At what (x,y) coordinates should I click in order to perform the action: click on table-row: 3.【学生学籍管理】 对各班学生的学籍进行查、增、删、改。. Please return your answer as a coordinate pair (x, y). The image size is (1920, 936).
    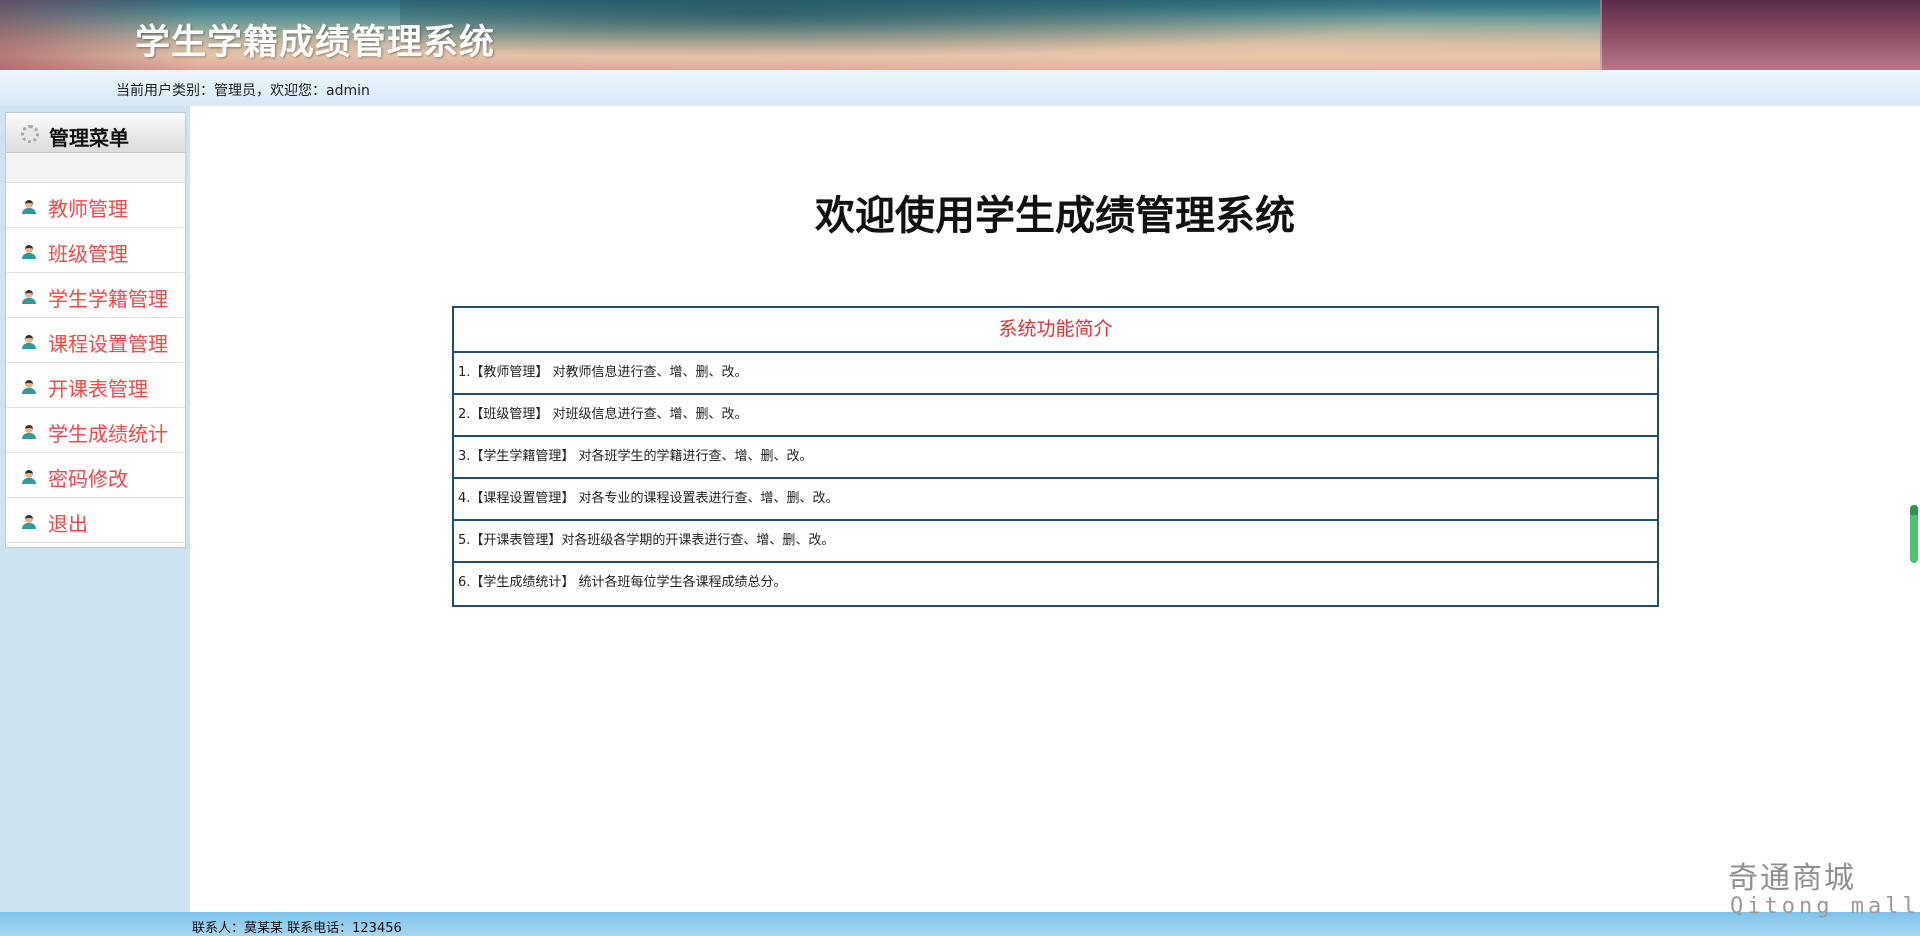
    Looking at the image, I should click on (1055, 458).